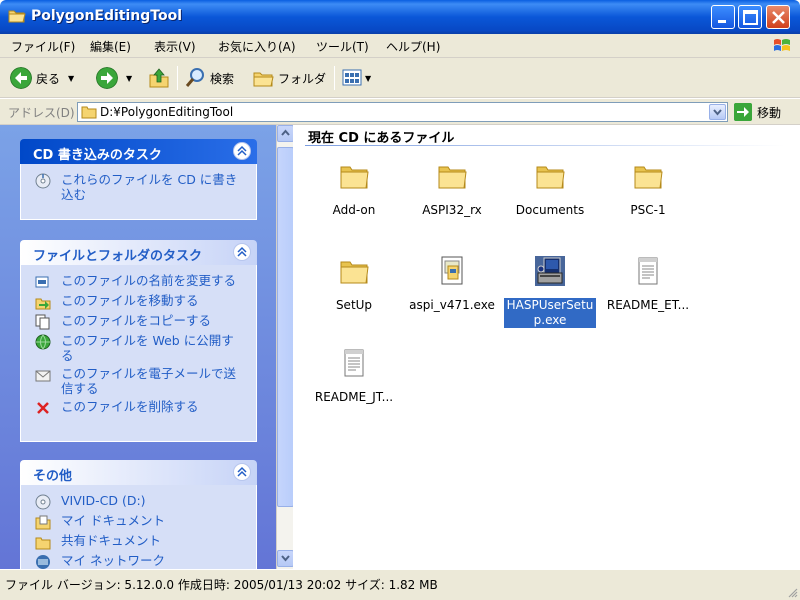  What do you see at coordinates (43, 376) in the screenshot?
I see `email-icon` at bounding box center [43, 376].